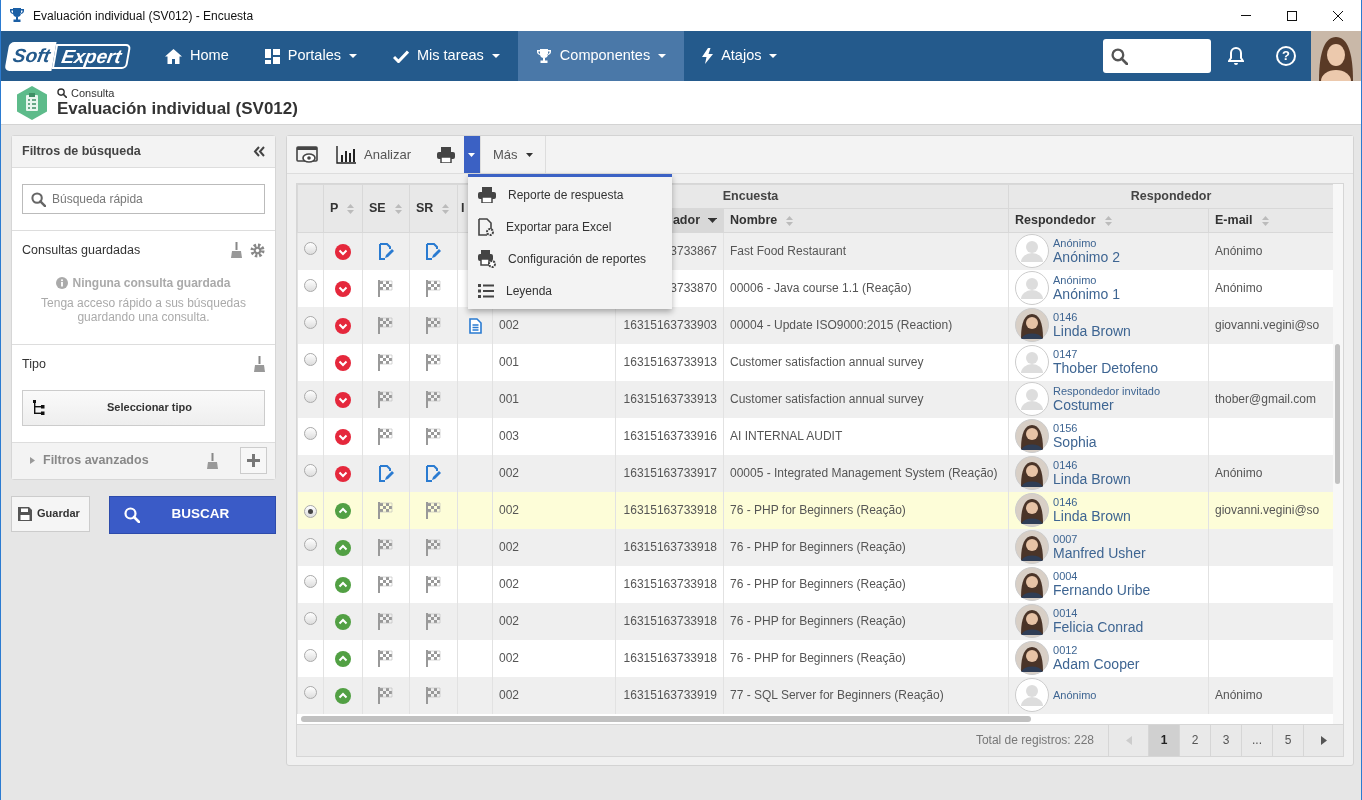 Image resolution: width=1362 pixels, height=800 pixels. I want to click on respondent-id: Respondedor invitado, so click(1107, 391).